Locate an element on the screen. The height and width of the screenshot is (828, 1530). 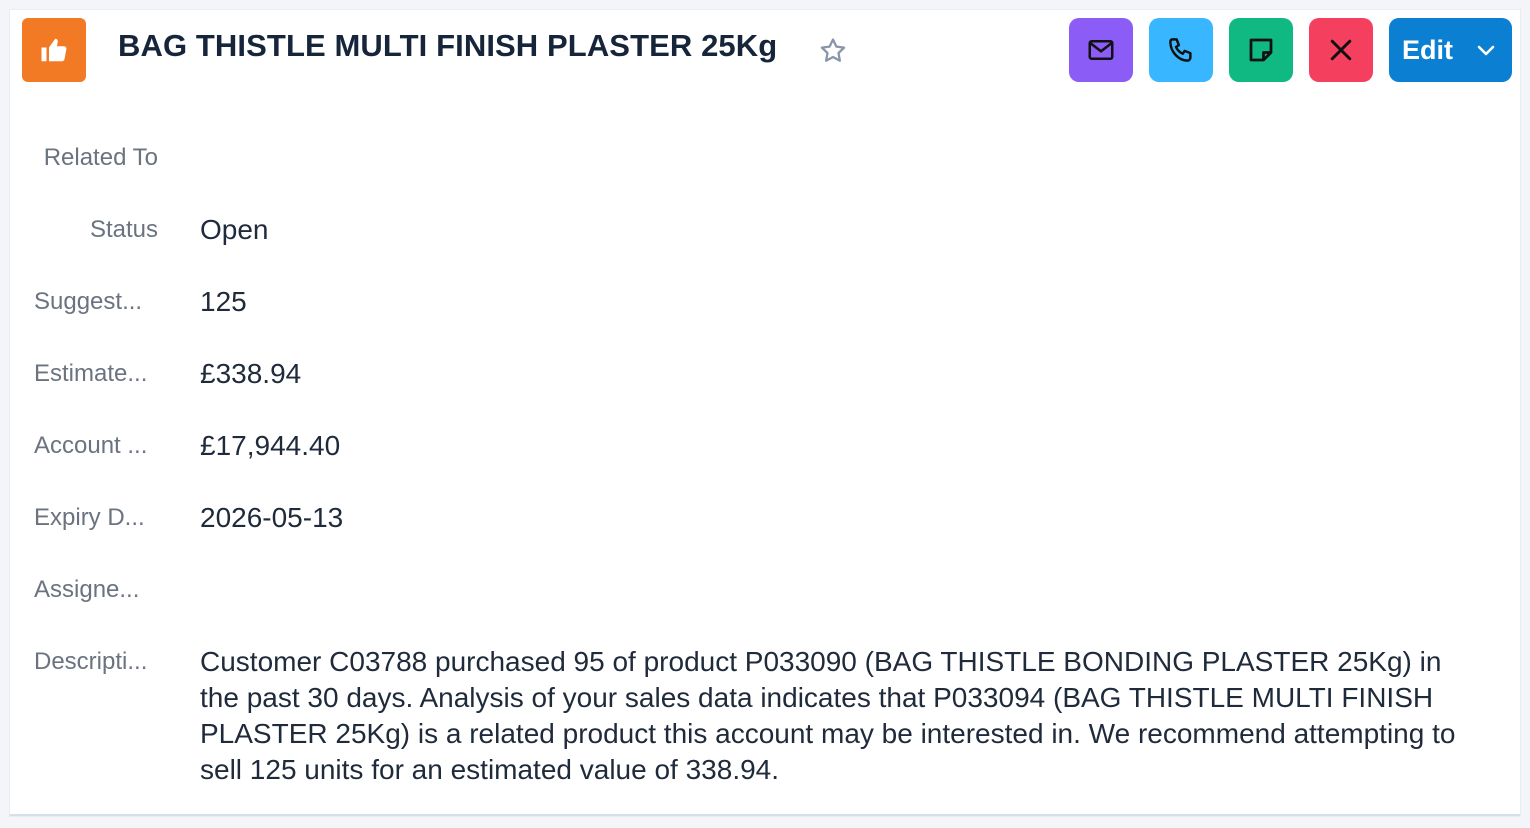
mail-icon is located at coordinates (1101, 50).